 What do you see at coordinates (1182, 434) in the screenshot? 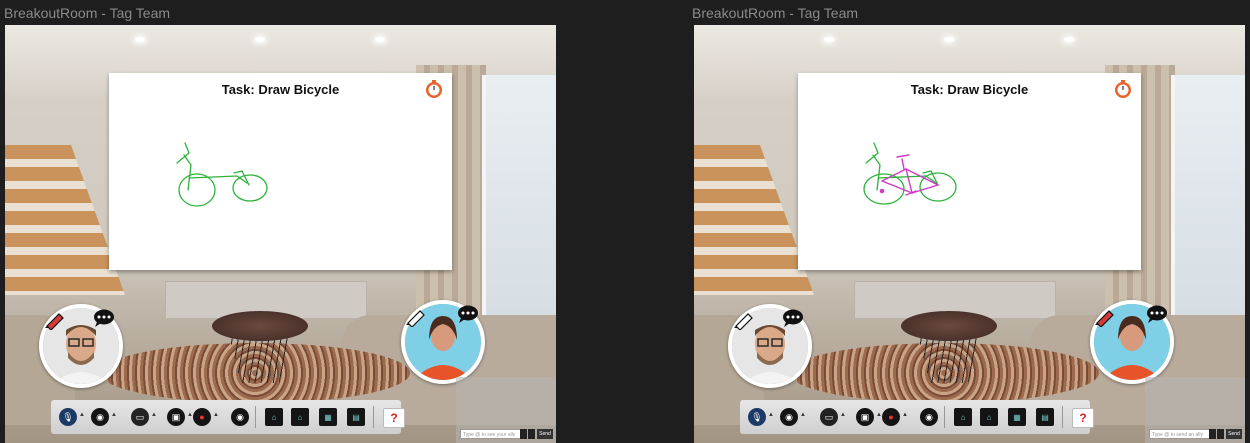
I see `chat-input: Type @ to send an ally` at bounding box center [1182, 434].